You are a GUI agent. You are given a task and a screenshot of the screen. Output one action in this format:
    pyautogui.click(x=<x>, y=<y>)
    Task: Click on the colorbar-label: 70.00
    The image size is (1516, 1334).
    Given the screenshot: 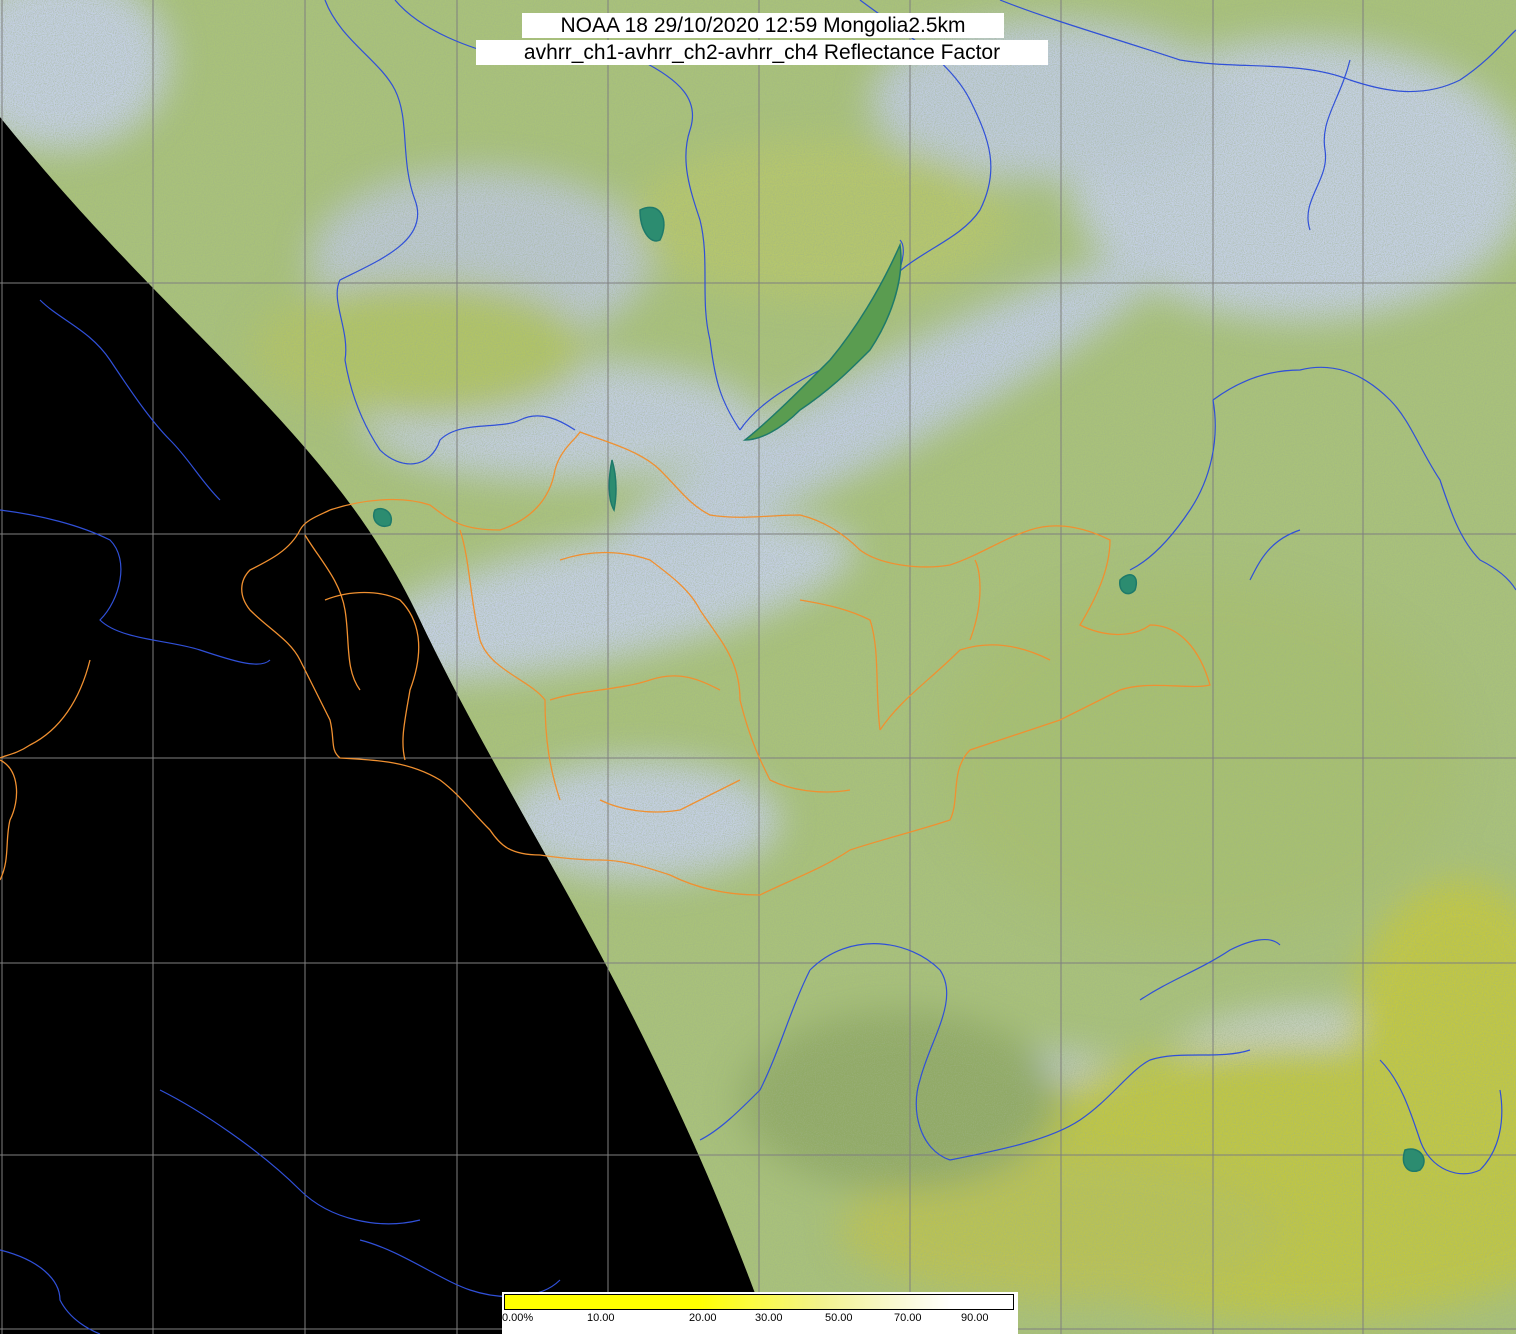 What is the action you would take?
    pyautogui.click(x=908, y=1318)
    